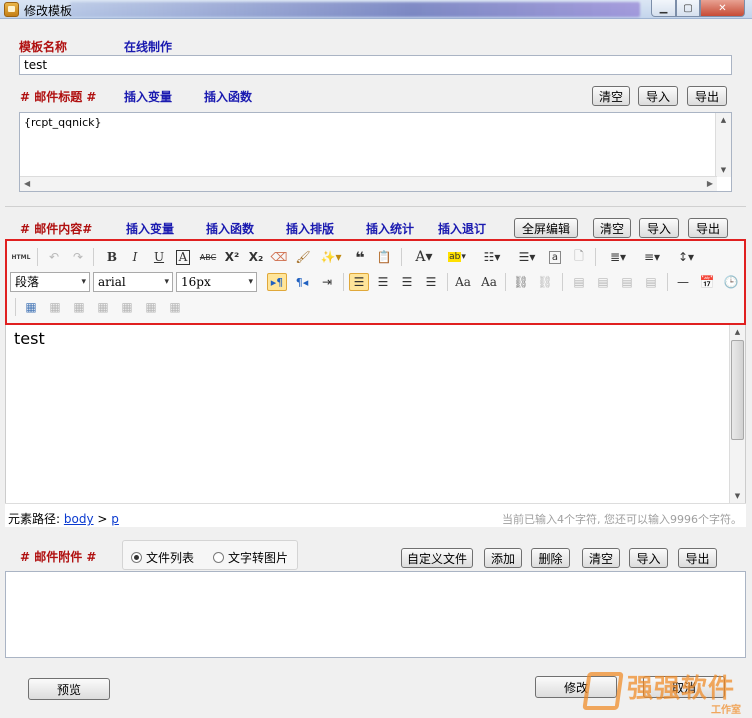 This screenshot has width=752, height=718. What do you see at coordinates (115, 519) in the screenshot?
I see `path-p-link: p` at bounding box center [115, 519].